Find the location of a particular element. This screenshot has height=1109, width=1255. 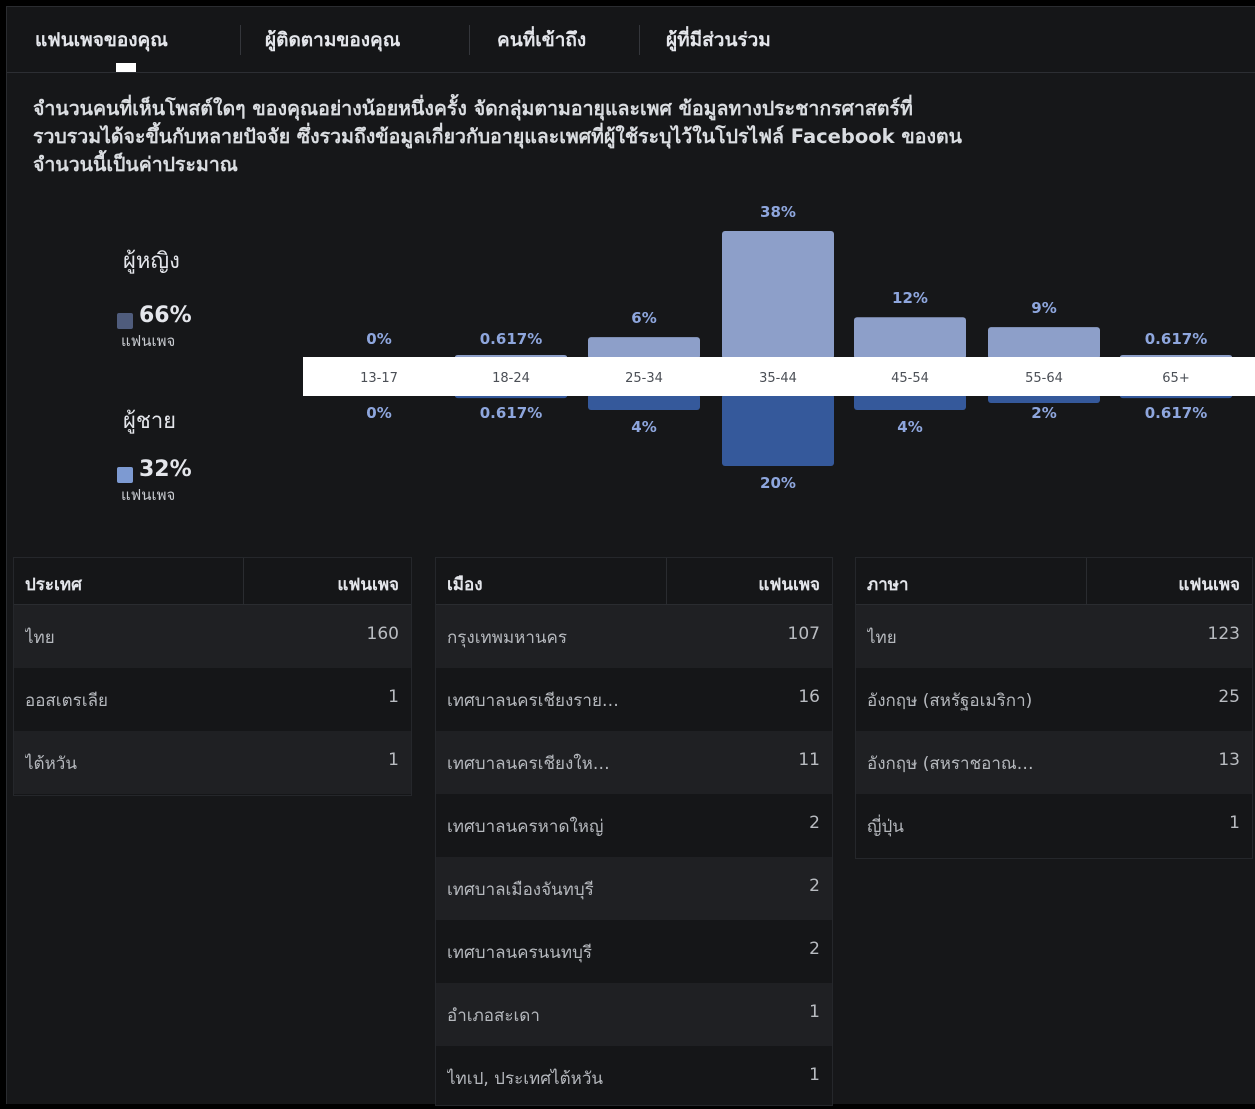

table-row: เทศบาลนครหาดใหญ่ 2 is located at coordinates (634, 825).